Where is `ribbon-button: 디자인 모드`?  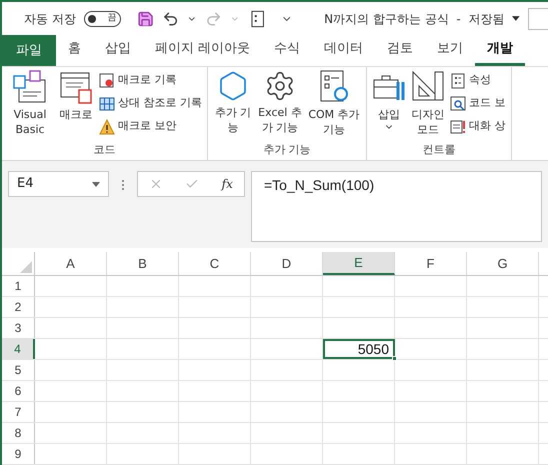
ribbon-button: 디자인 모드 is located at coordinates (428, 105).